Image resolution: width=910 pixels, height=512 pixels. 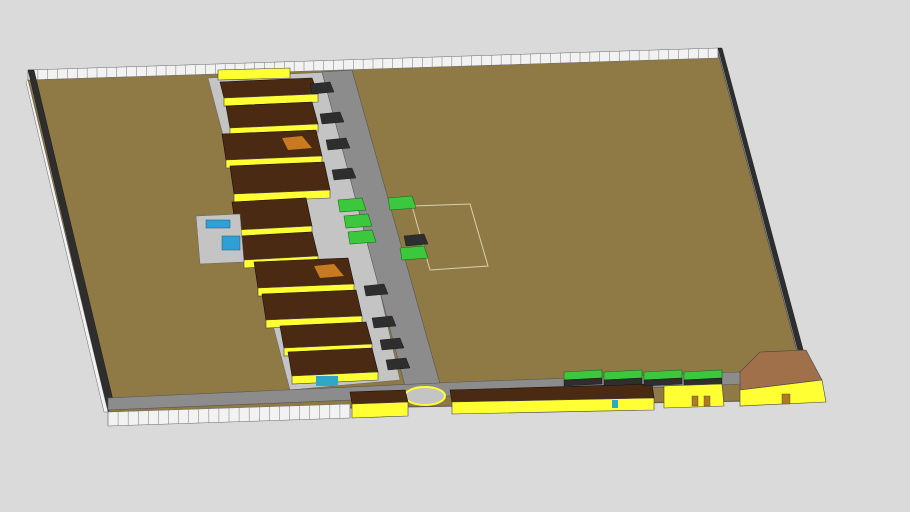 What do you see at coordinates (254, 74) in the screenshot?
I see `top-pavilion` at bounding box center [254, 74].